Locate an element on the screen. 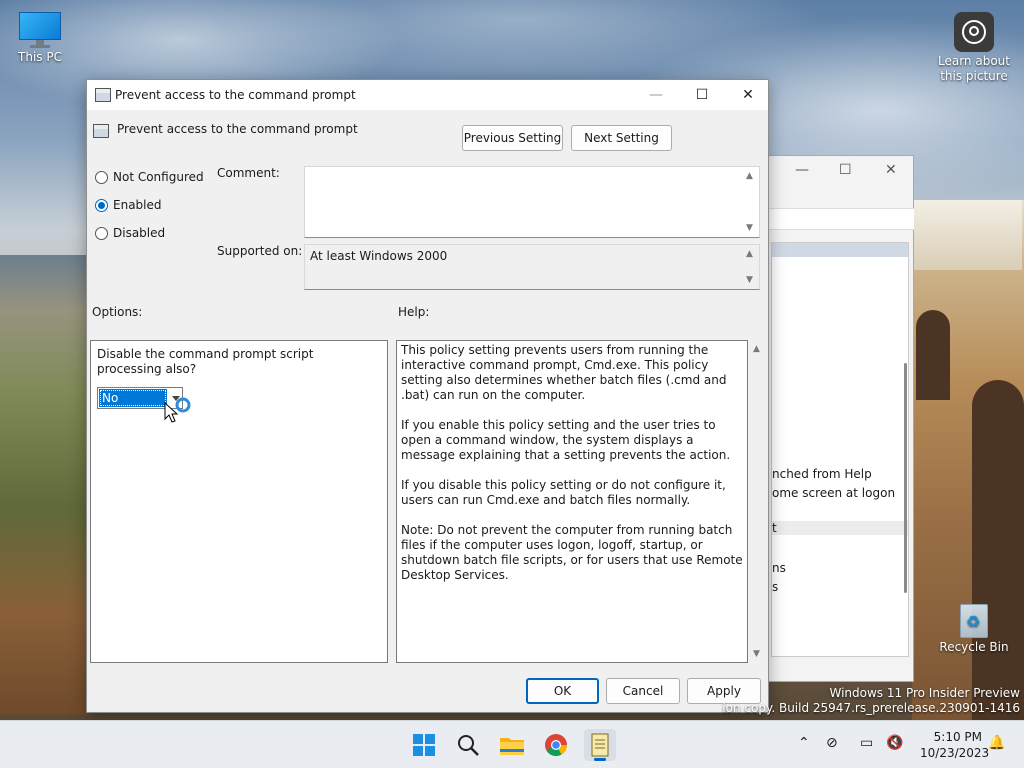  setting-heading: Prevent access to the command prompt is located at coordinates (237, 129).